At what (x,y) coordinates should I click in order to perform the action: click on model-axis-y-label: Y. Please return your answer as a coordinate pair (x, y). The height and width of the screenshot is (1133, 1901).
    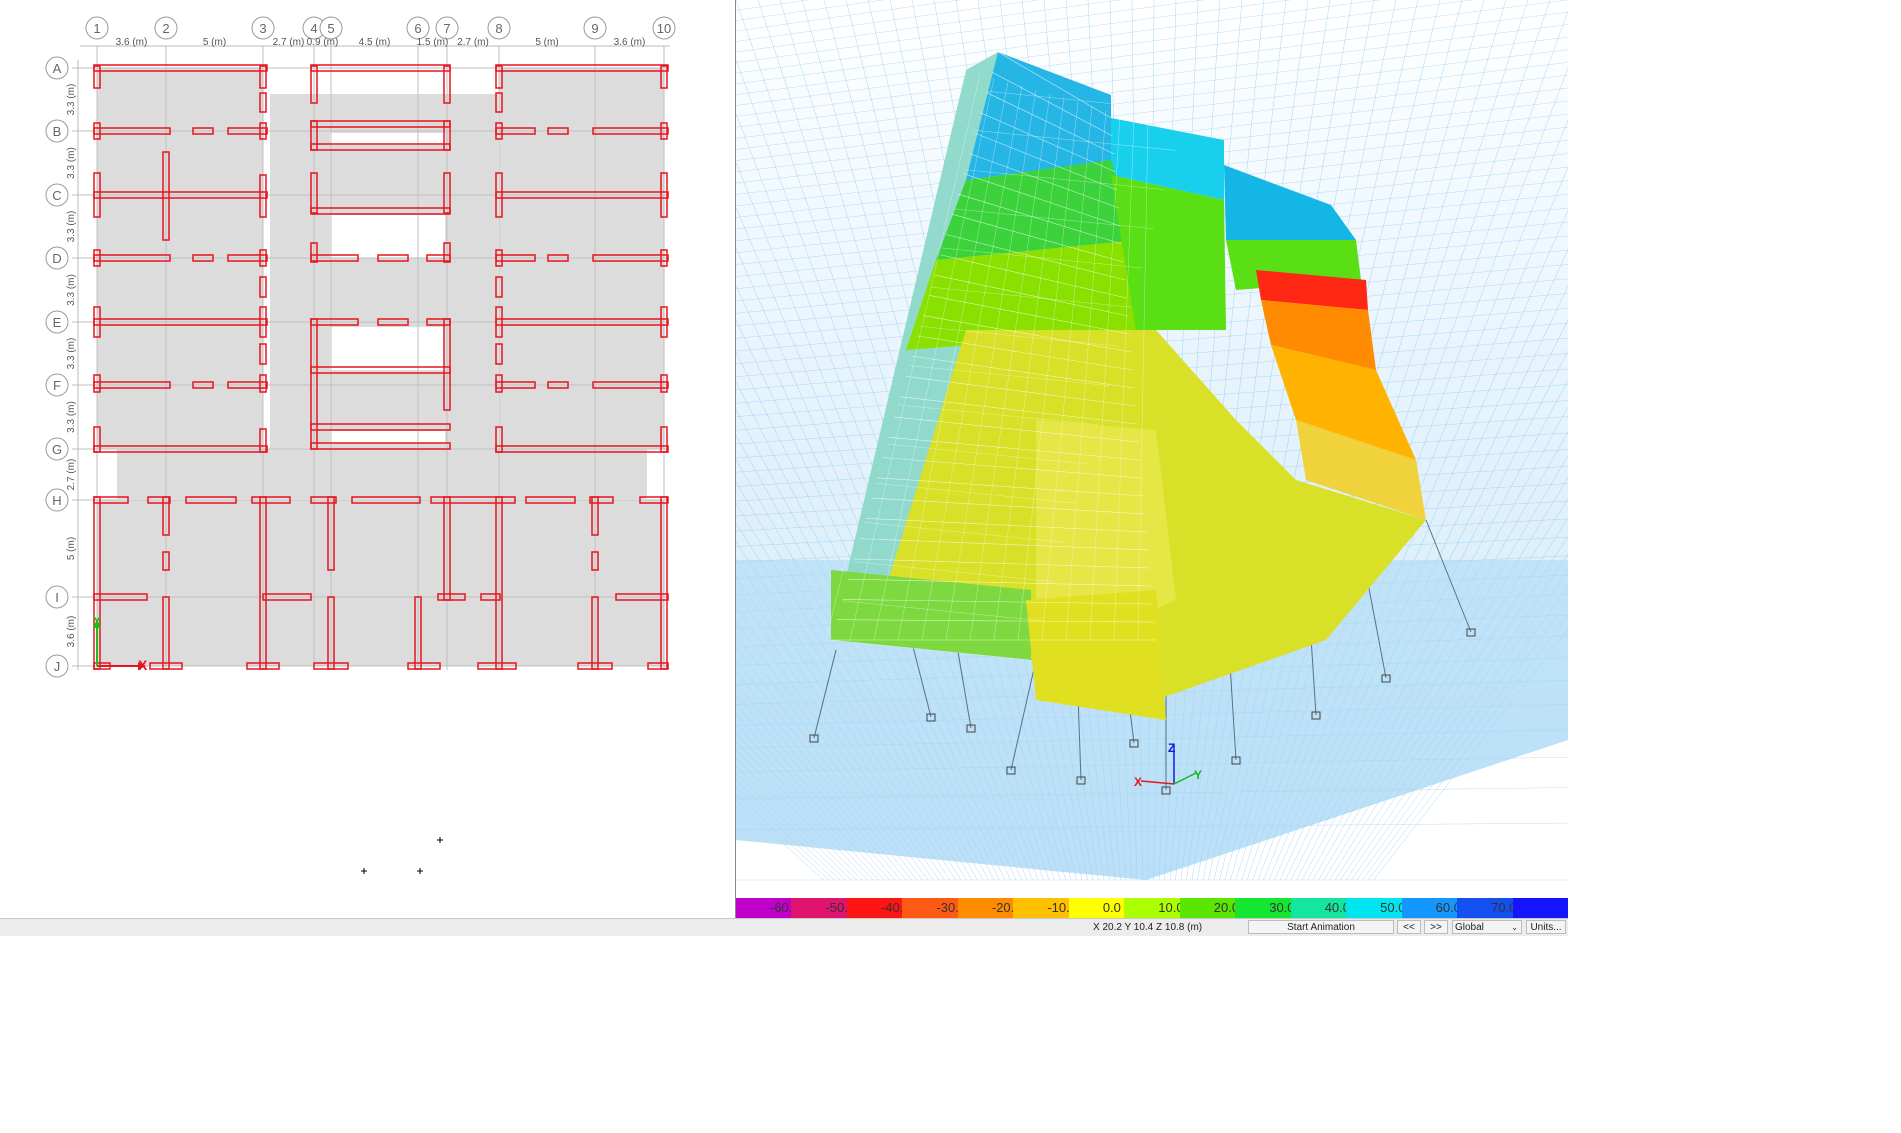
    Looking at the image, I should click on (1198, 775).